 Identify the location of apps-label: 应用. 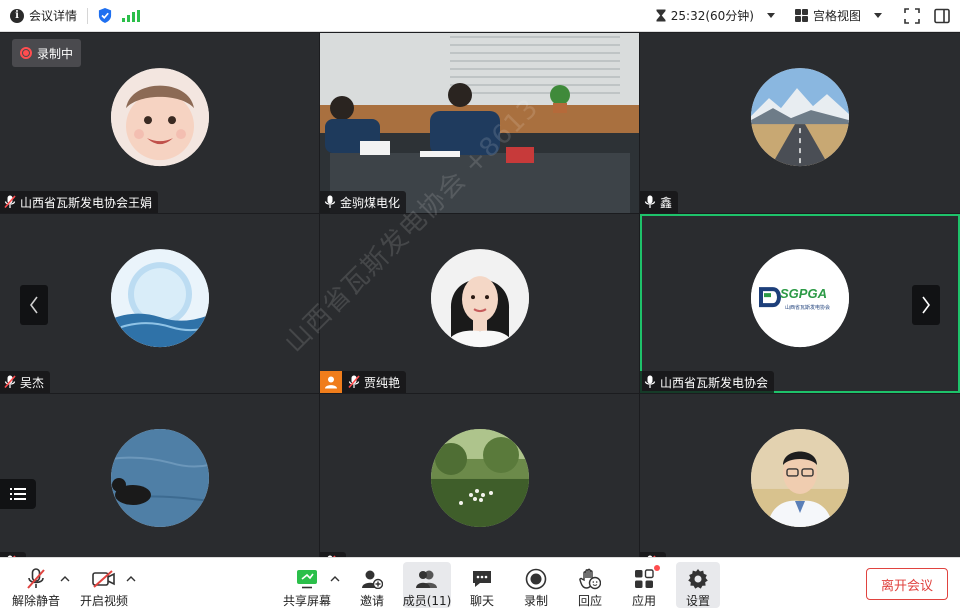
(643, 601).